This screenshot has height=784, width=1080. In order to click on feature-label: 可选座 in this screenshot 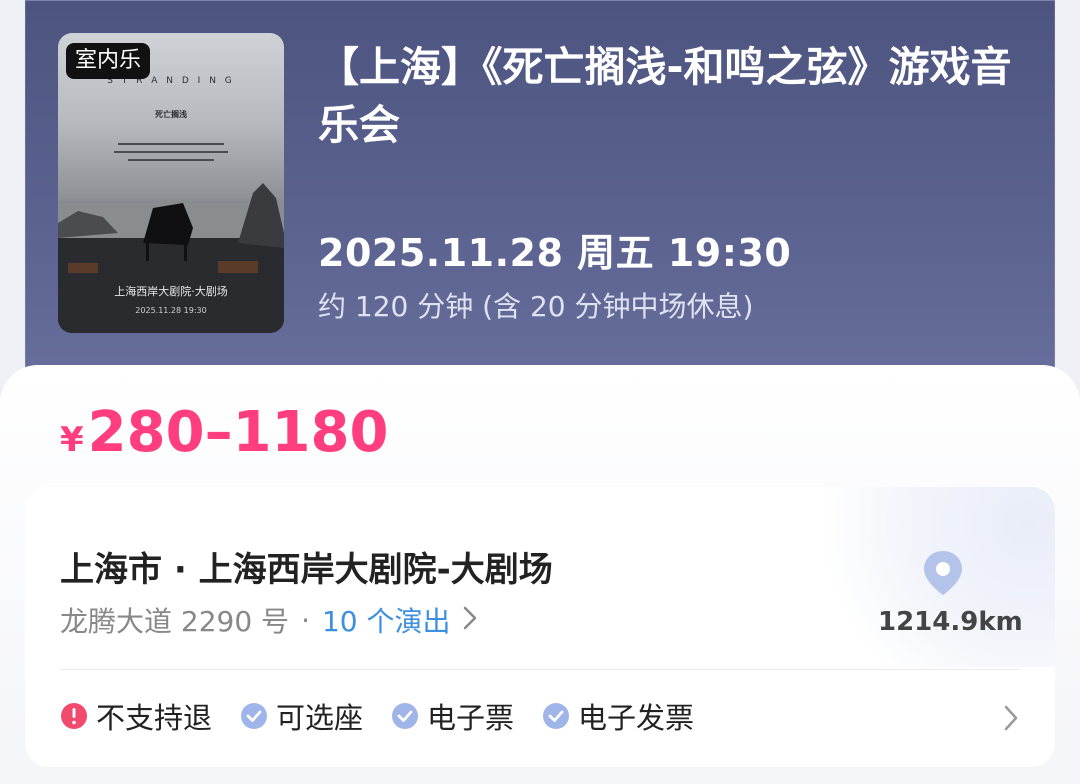, I will do `click(320, 718)`.